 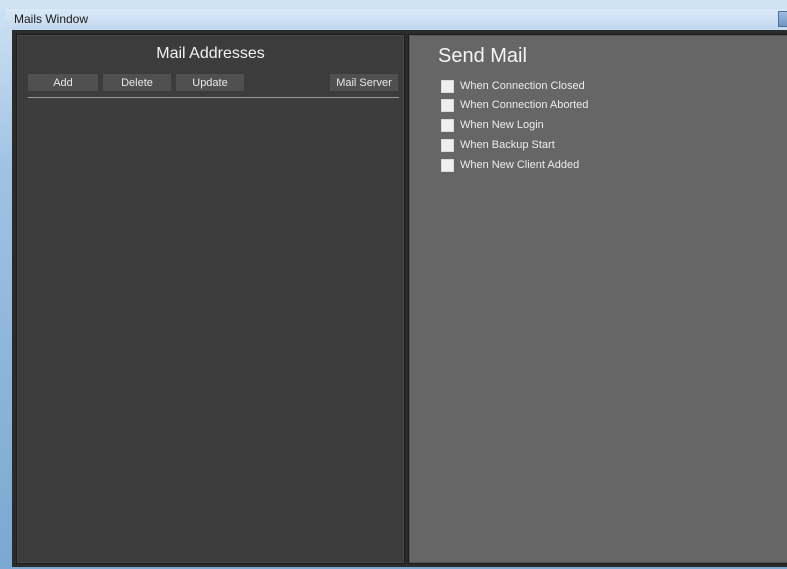 I want to click on option-new-login: When New Login, so click(x=492, y=125).